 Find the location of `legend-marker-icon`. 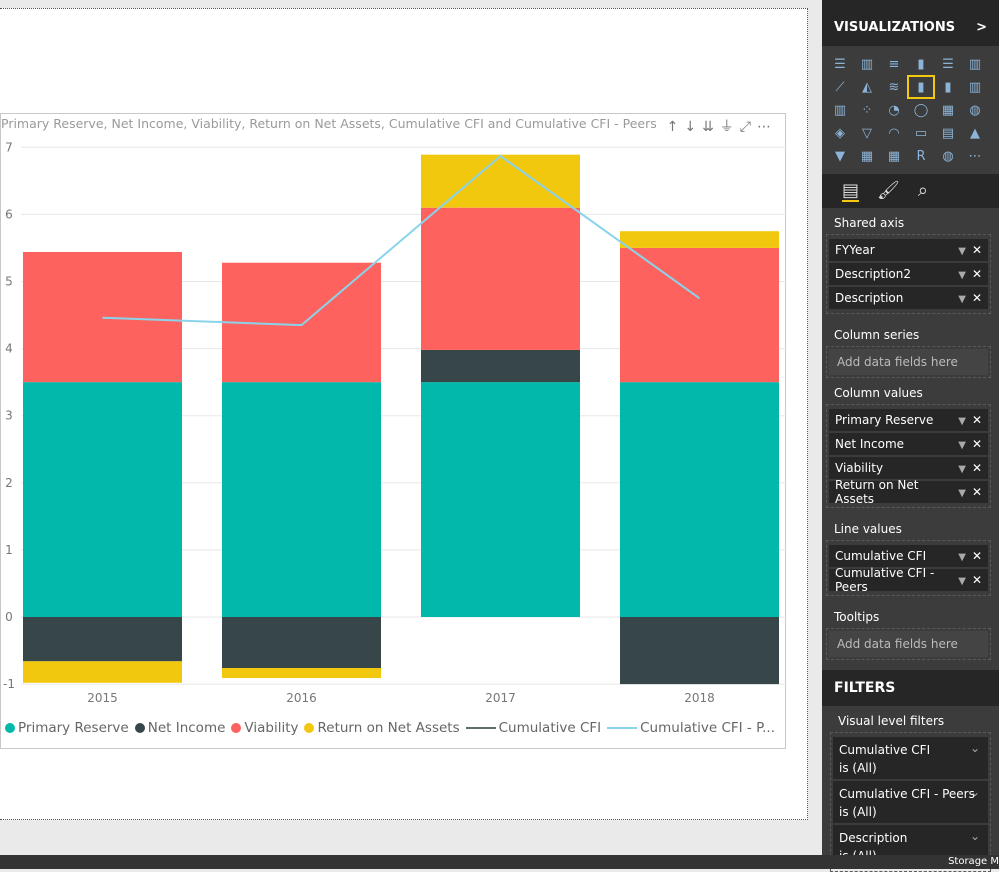

legend-marker-icon is located at coordinates (139, 728).